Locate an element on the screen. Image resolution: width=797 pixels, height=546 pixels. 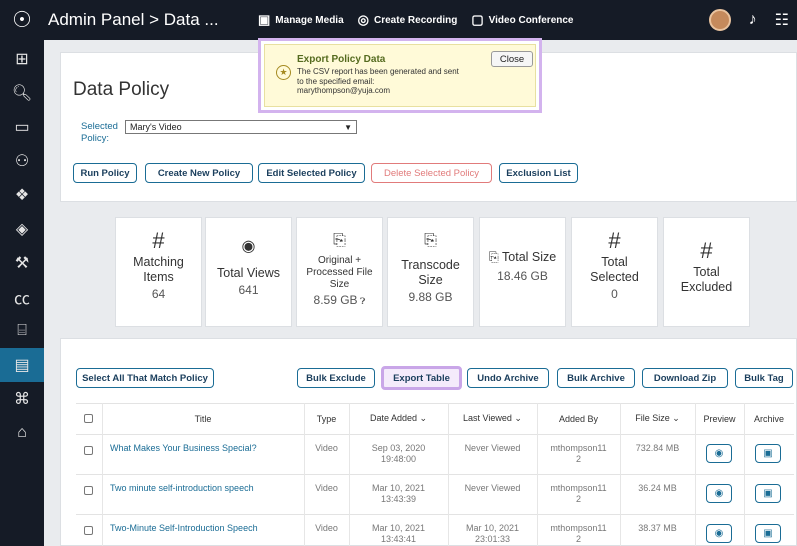
stat-total-excluded: # Total Excluded is located at coordinates (706, 272).